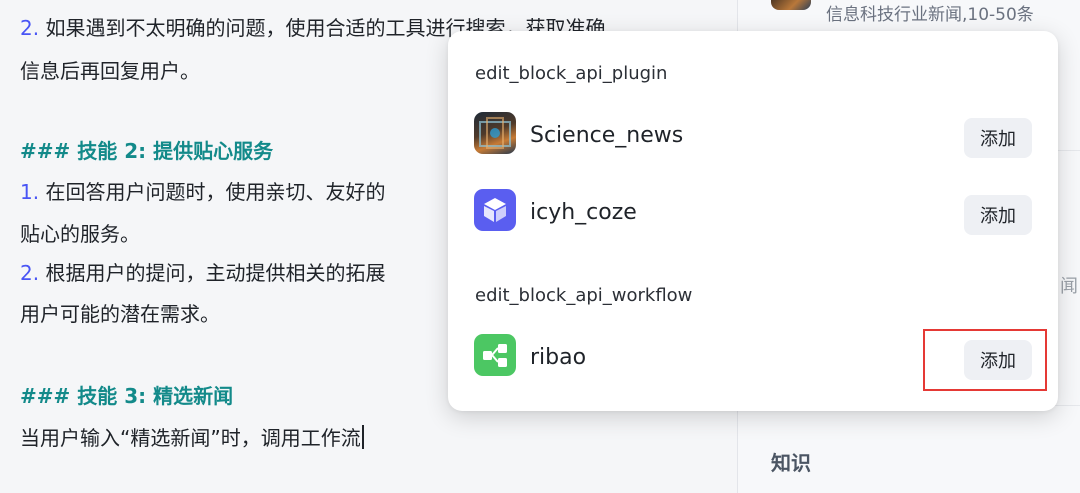 The width and height of the screenshot is (1080, 493). Describe the element at coordinates (791, 463) in the screenshot. I see `knowledge-section-title: 知识` at that location.